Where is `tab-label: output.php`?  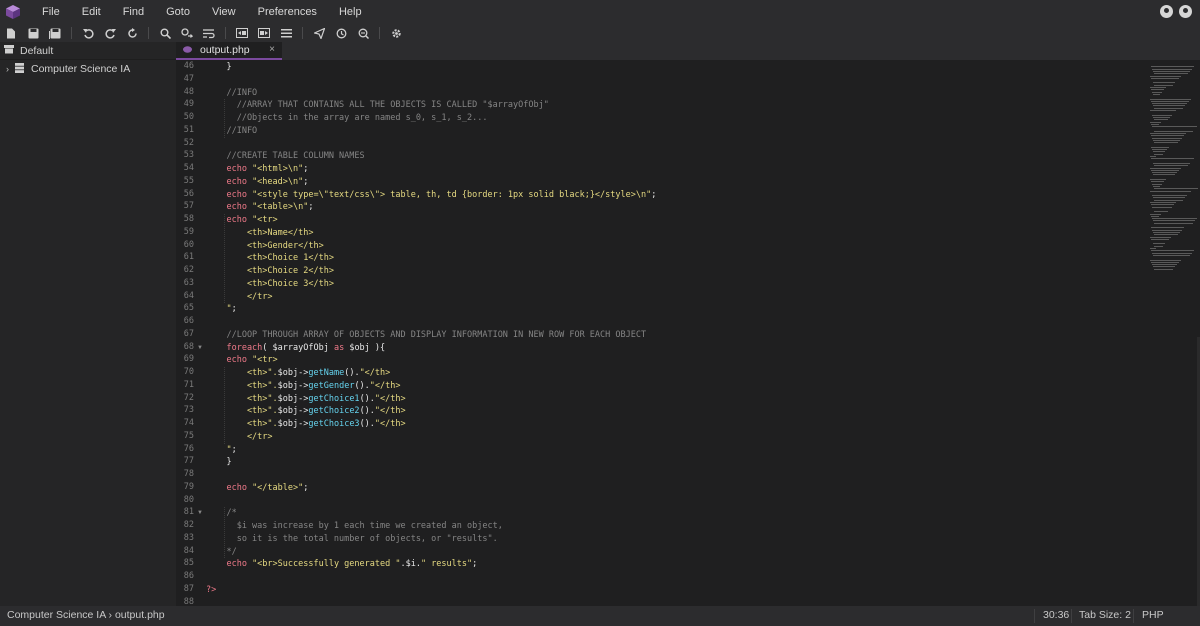
tab-label: output.php is located at coordinates (225, 50).